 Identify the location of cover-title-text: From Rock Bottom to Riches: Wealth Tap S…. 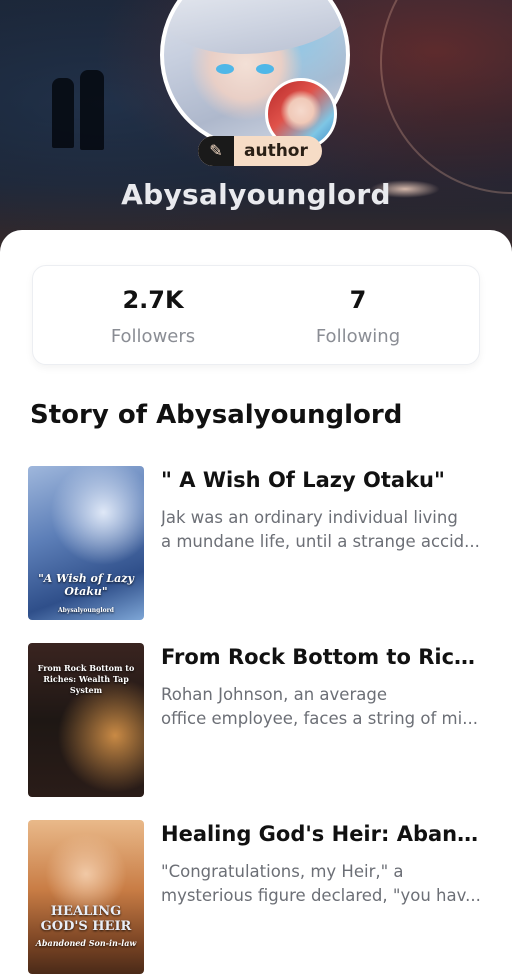
(86, 679).